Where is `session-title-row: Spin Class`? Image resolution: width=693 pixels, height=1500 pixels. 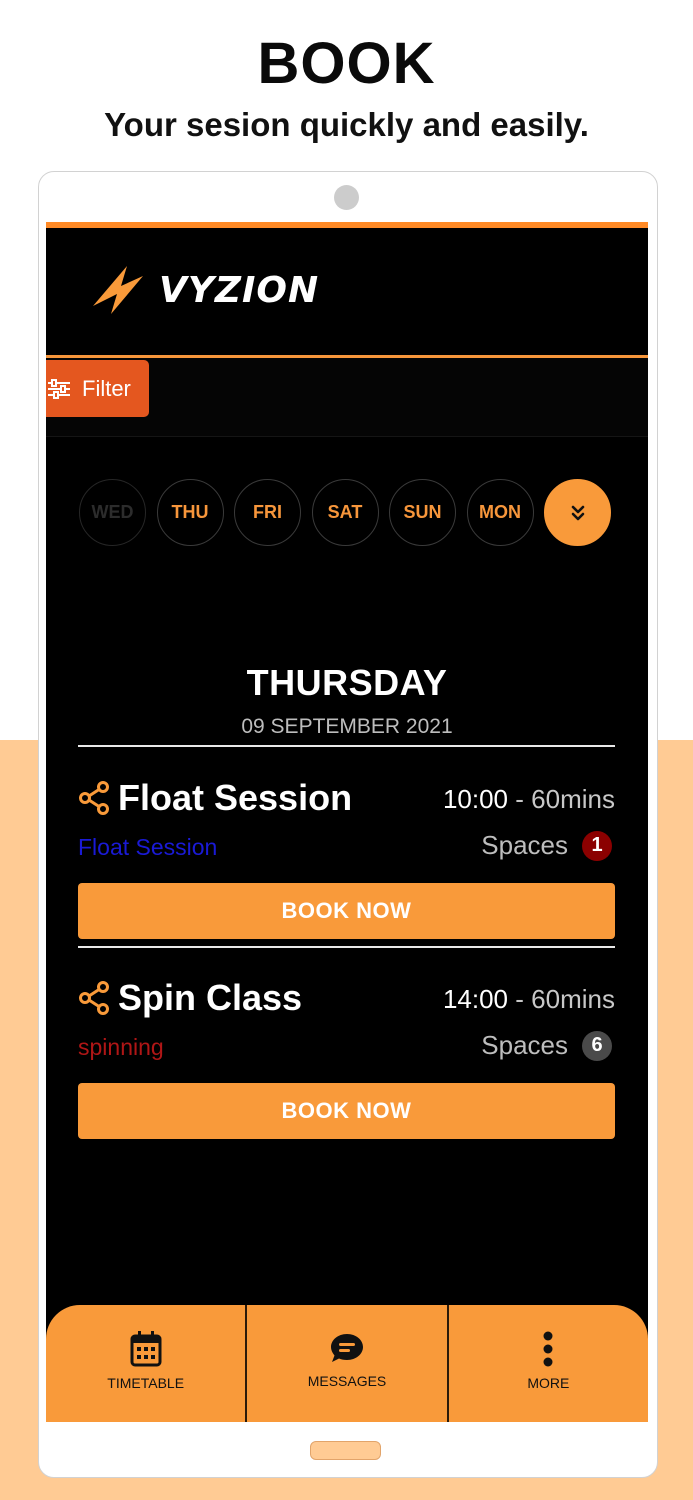
session-title-row: Spin Class is located at coordinates (190, 998).